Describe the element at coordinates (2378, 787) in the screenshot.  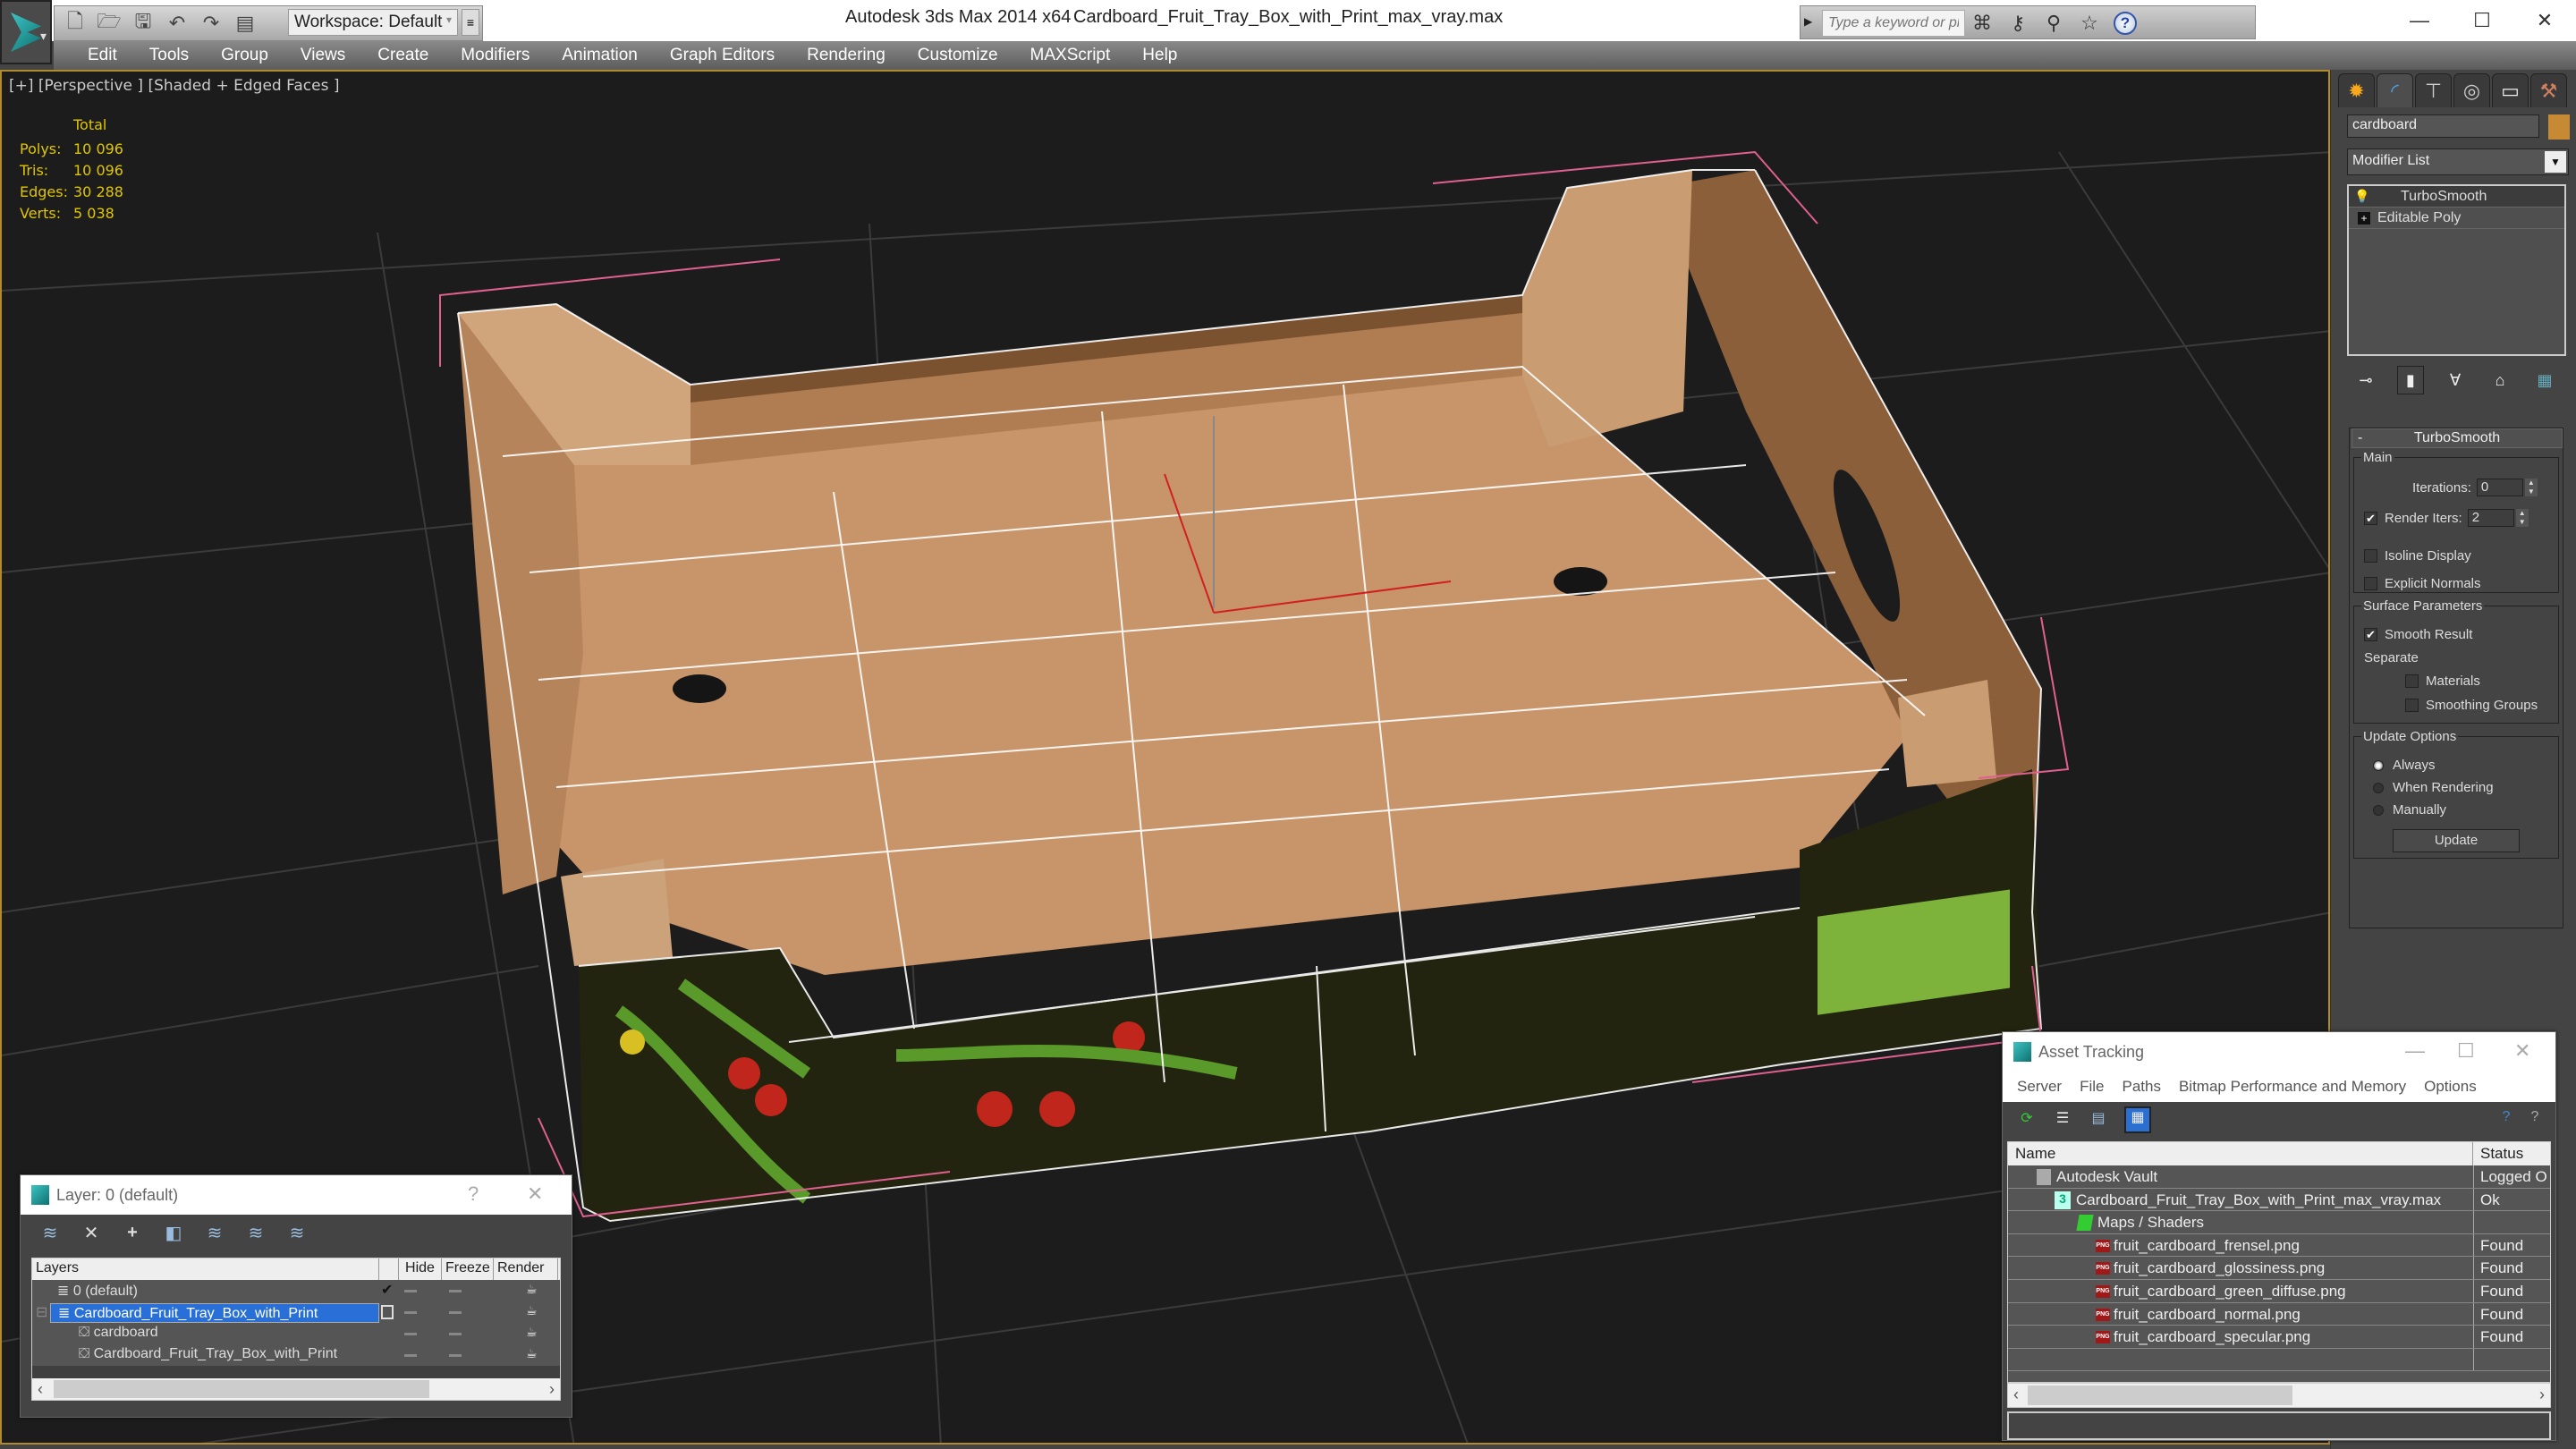
I see `when-rendering-radio` at that location.